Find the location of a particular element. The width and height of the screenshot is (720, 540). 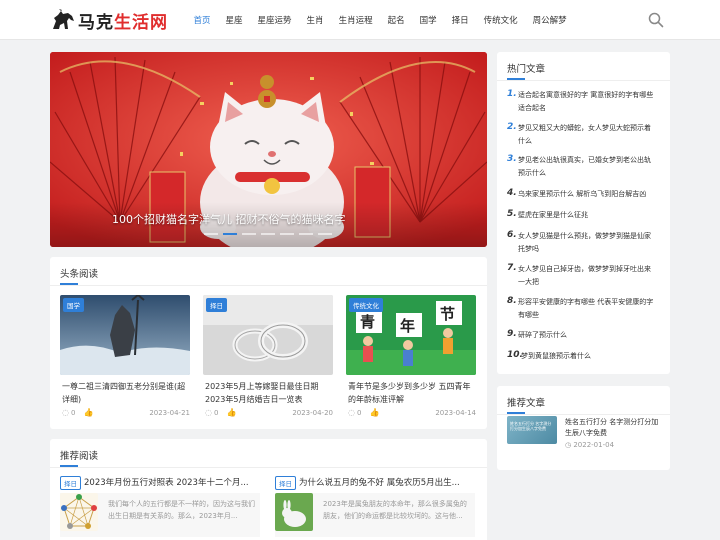

publish-date: 2023-04-14 is located at coordinates (455, 412).